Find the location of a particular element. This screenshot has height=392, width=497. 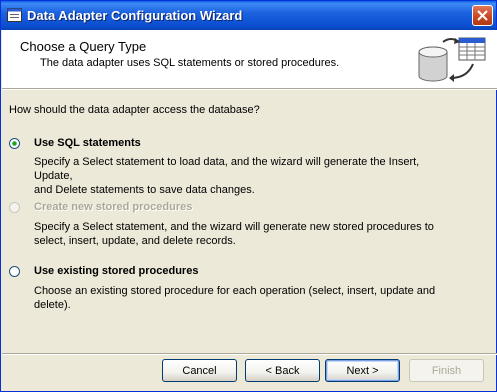

app-icon is located at coordinates (14, 15).